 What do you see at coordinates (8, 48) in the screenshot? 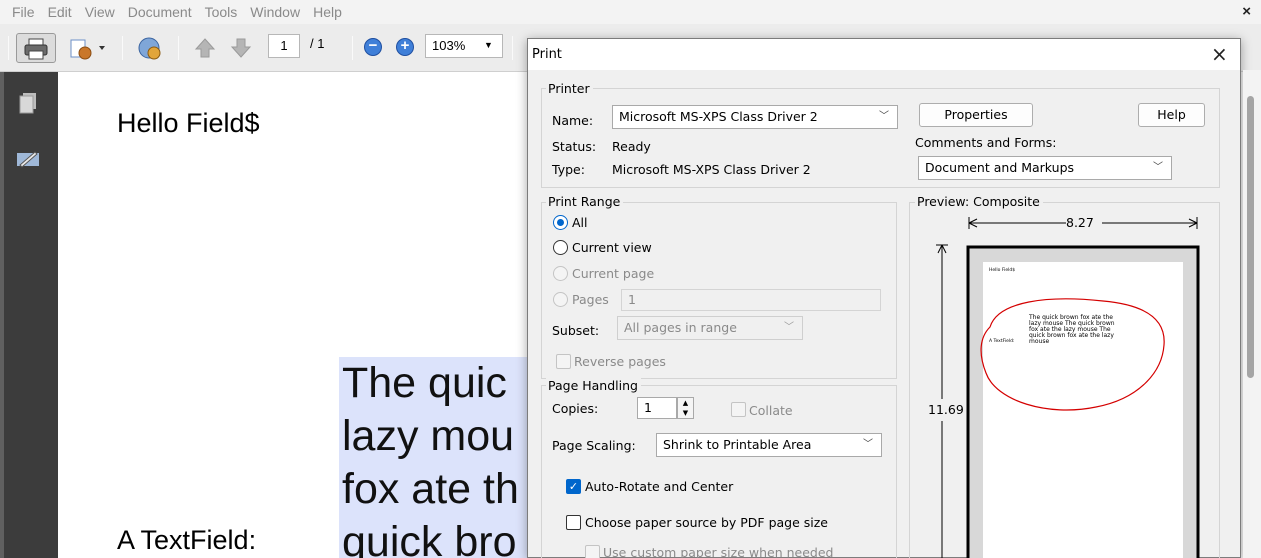
I see `toolbar-grip` at bounding box center [8, 48].